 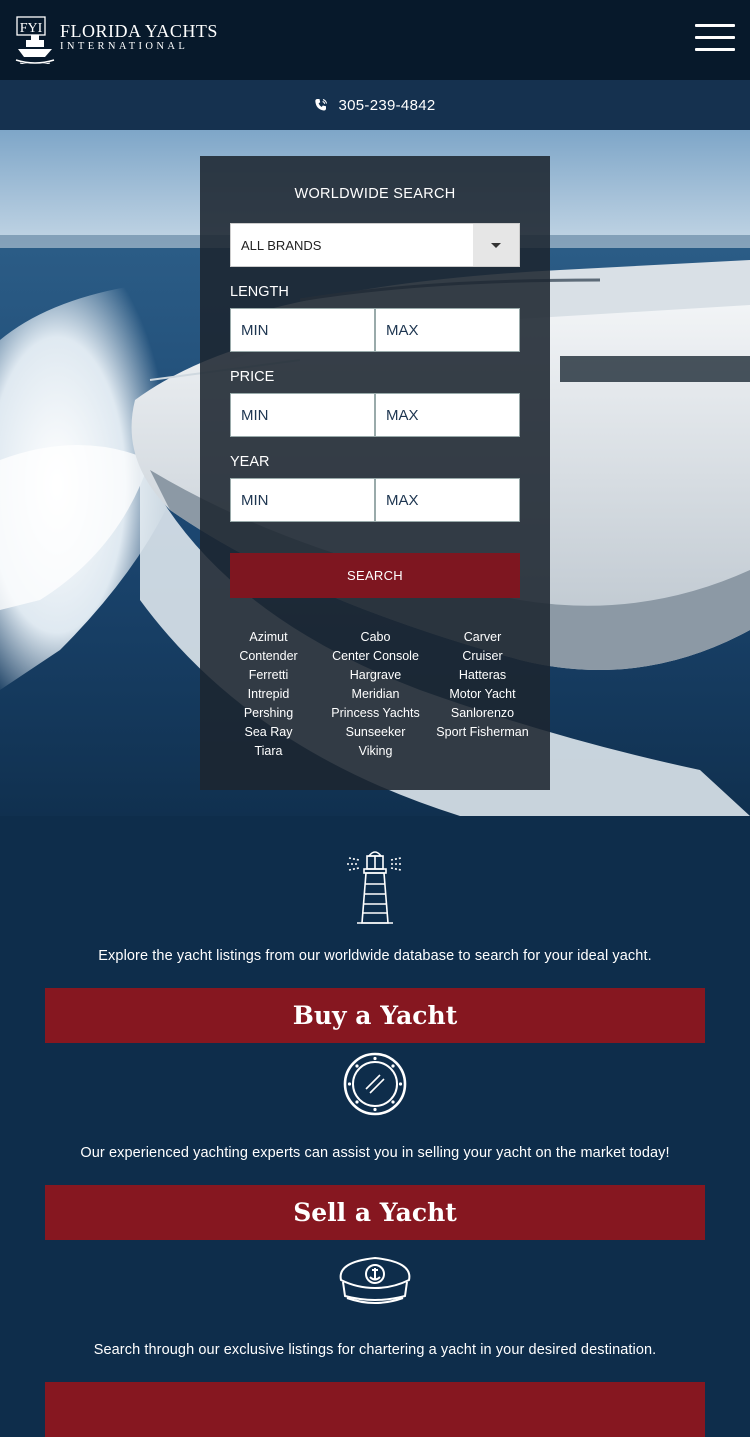 What do you see at coordinates (321, 105) in the screenshot?
I see `phone-icon` at bounding box center [321, 105].